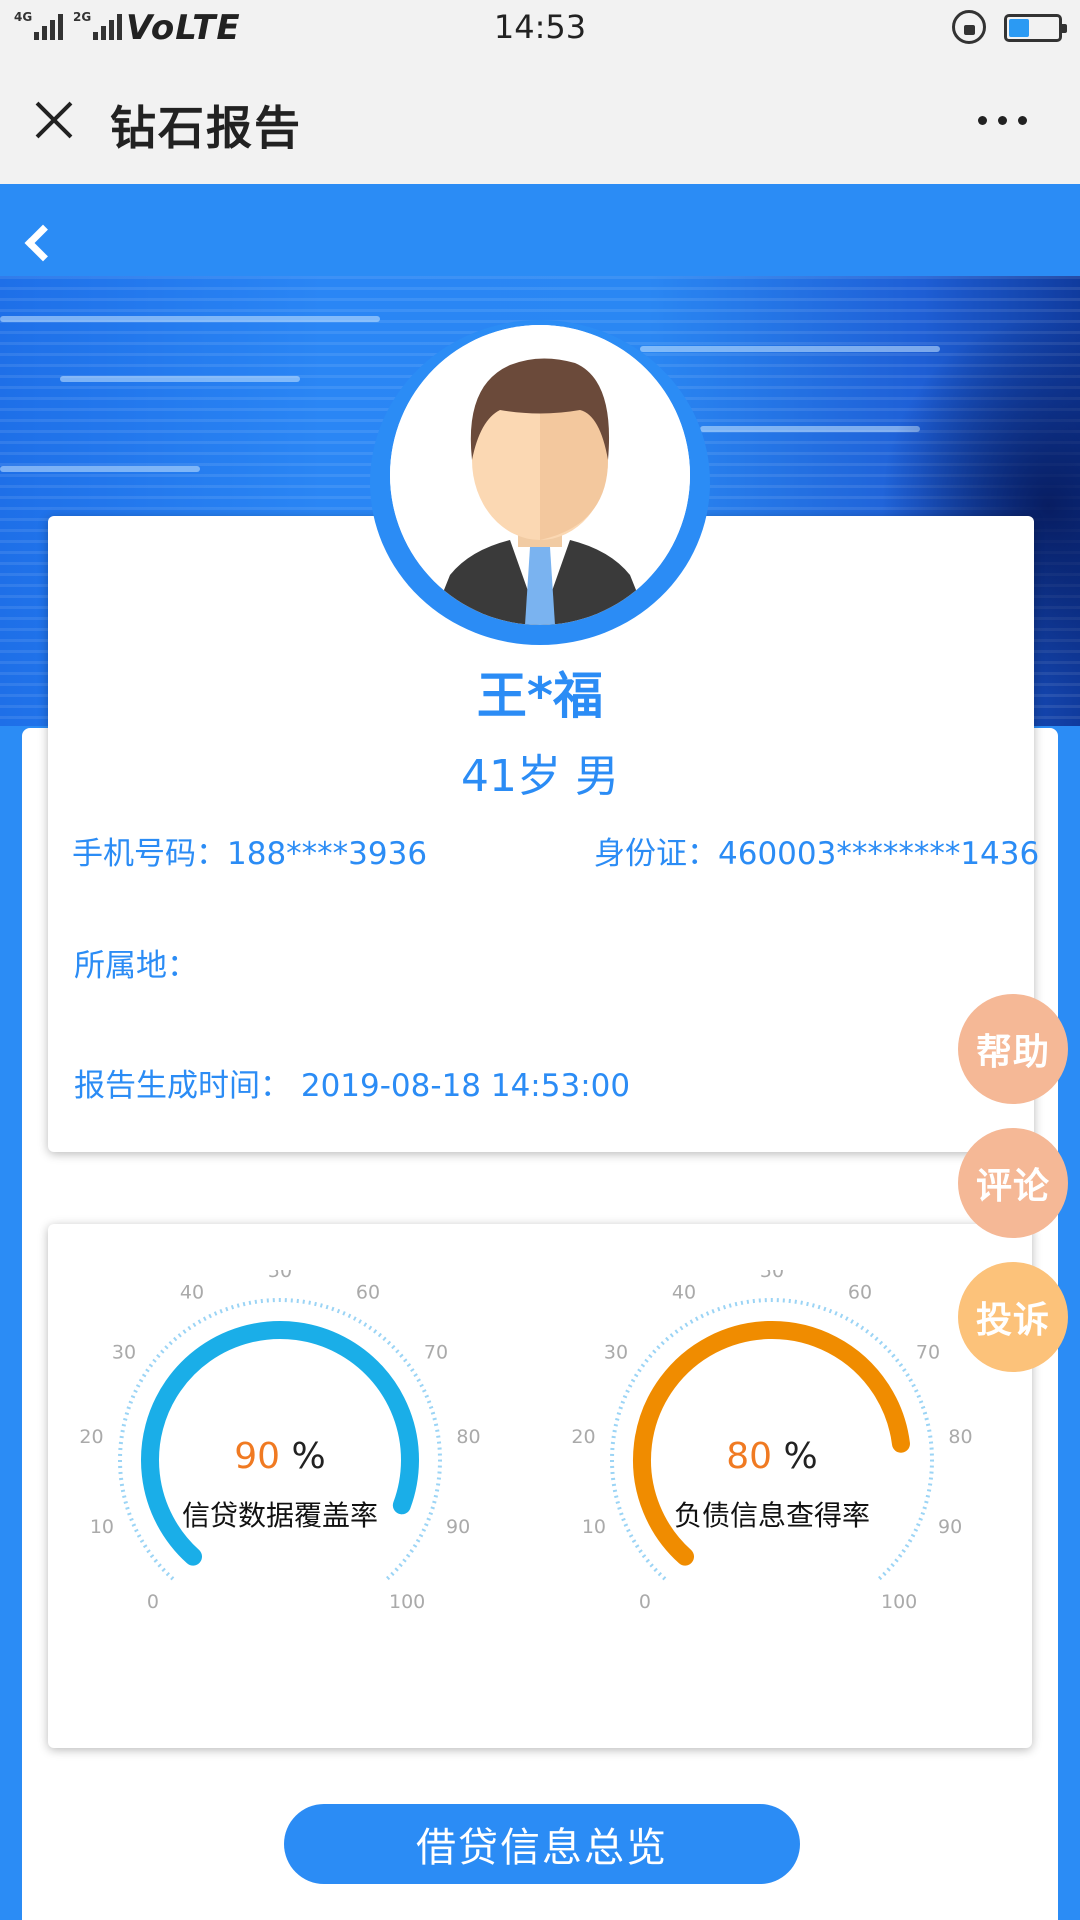  I want to click on title-bar: 钻石报告, so click(540, 120).